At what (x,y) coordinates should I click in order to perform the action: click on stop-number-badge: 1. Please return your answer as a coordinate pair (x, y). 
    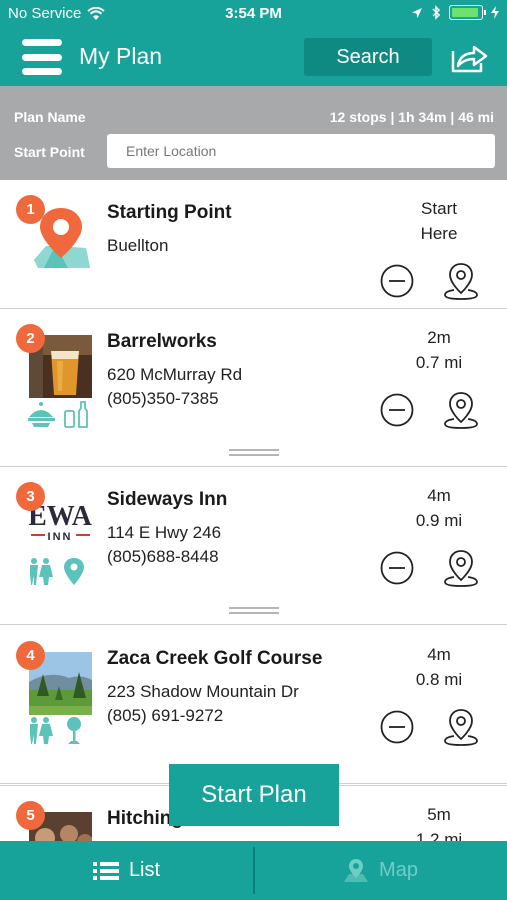
    Looking at the image, I should click on (30, 209).